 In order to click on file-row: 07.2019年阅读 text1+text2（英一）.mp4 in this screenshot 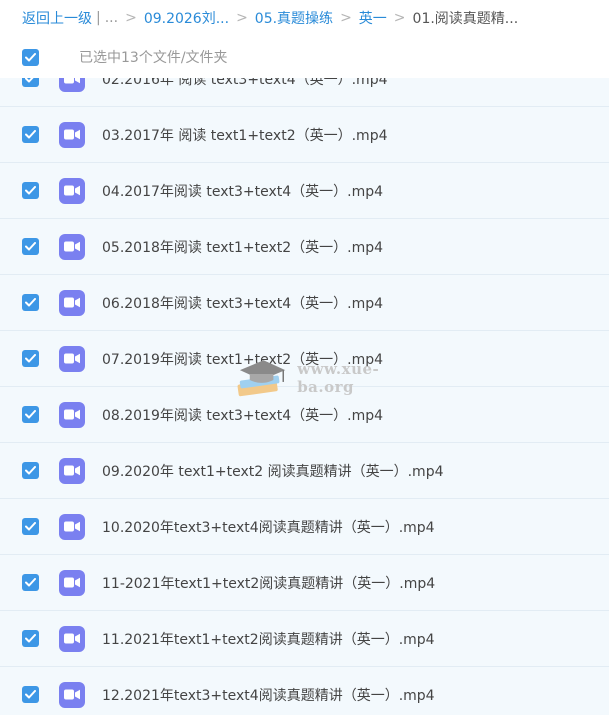, I will do `click(304, 359)`.